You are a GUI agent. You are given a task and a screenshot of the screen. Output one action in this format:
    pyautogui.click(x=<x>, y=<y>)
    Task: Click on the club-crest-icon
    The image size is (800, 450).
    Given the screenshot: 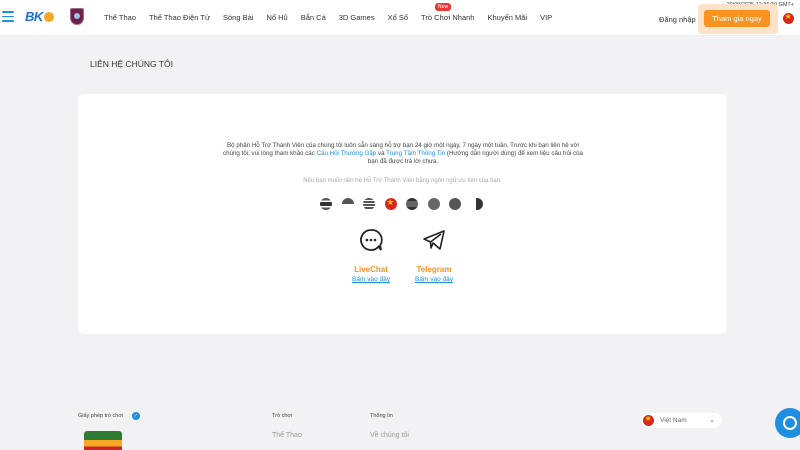 What is the action you would take?
    pyautogui.click(x=77, y=16)
    